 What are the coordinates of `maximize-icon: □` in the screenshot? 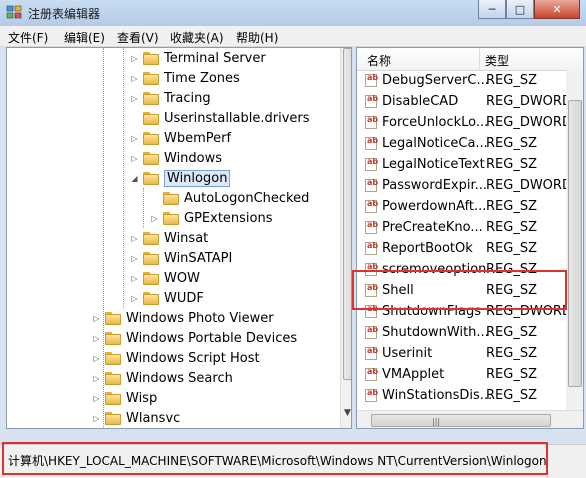 It's located at (520, 9).